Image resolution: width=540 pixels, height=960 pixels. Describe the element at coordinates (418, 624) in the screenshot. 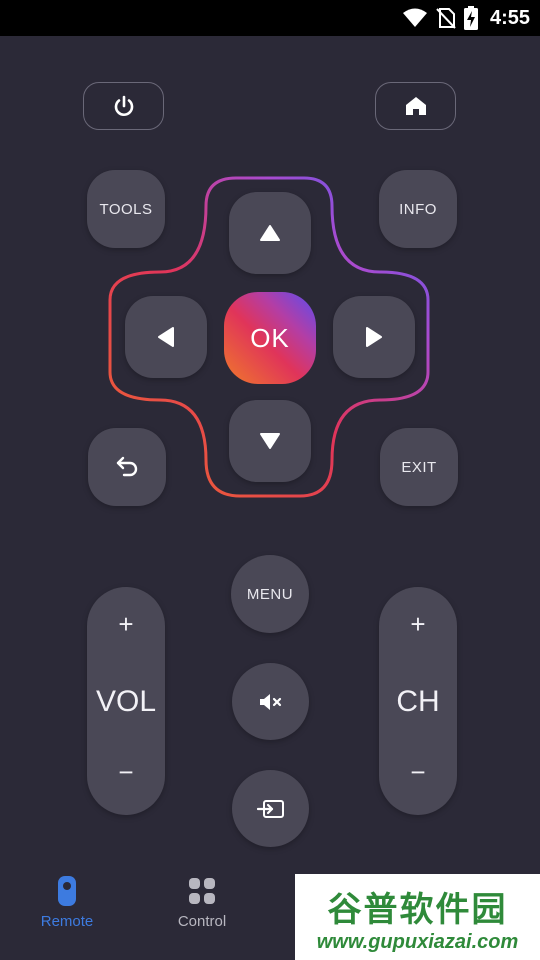

I see `channel-up-button: +` at that location.